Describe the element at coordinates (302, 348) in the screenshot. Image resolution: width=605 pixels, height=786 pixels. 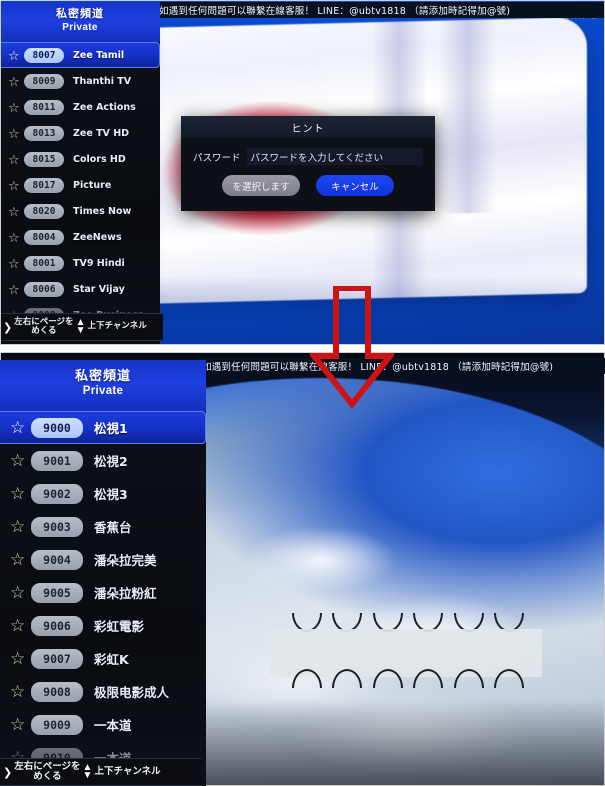
I see `photo-separator` at that location.